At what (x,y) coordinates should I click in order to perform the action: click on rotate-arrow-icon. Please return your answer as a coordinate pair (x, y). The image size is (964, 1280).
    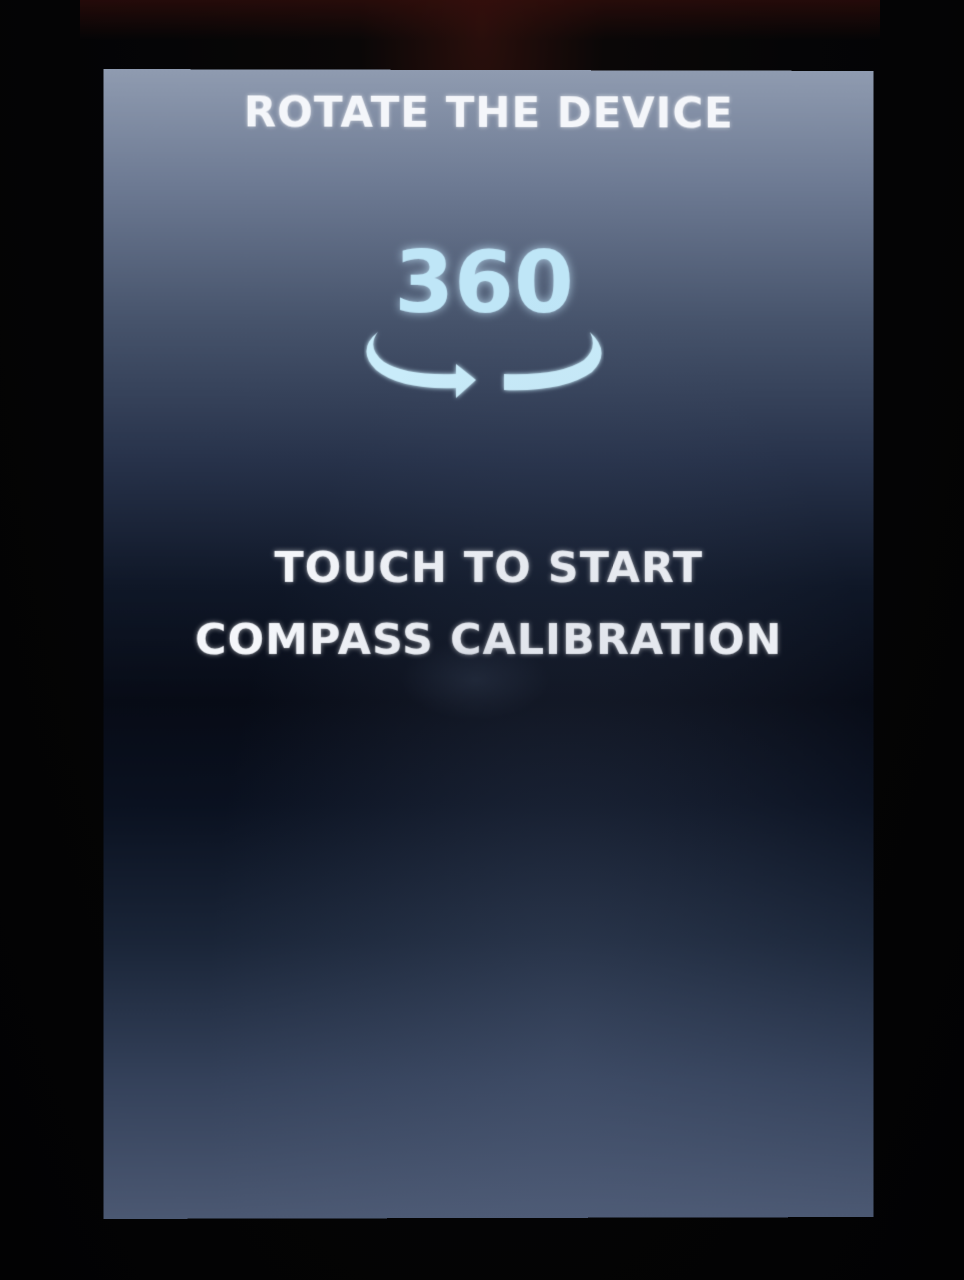
    Looking at the image, I should click on (484, 364).